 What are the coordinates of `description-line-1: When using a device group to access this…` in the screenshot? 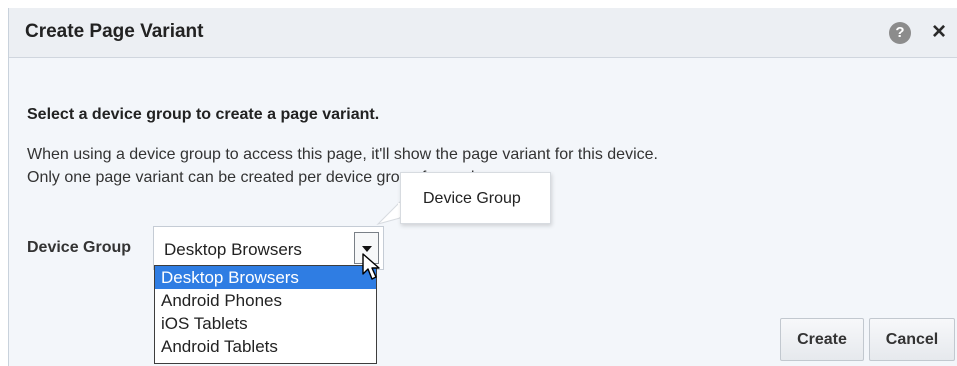 It's located at (342, 154).